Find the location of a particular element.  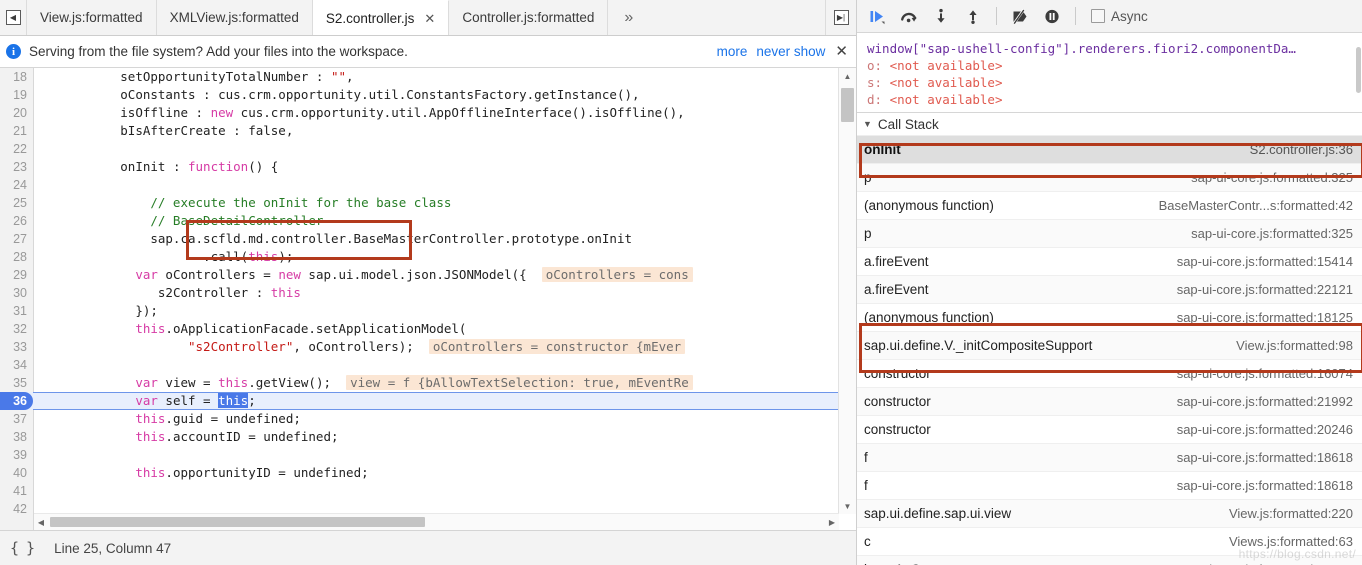

code-line: 40 this.opportunityID = undefined; is located at coordinates (419, 473).